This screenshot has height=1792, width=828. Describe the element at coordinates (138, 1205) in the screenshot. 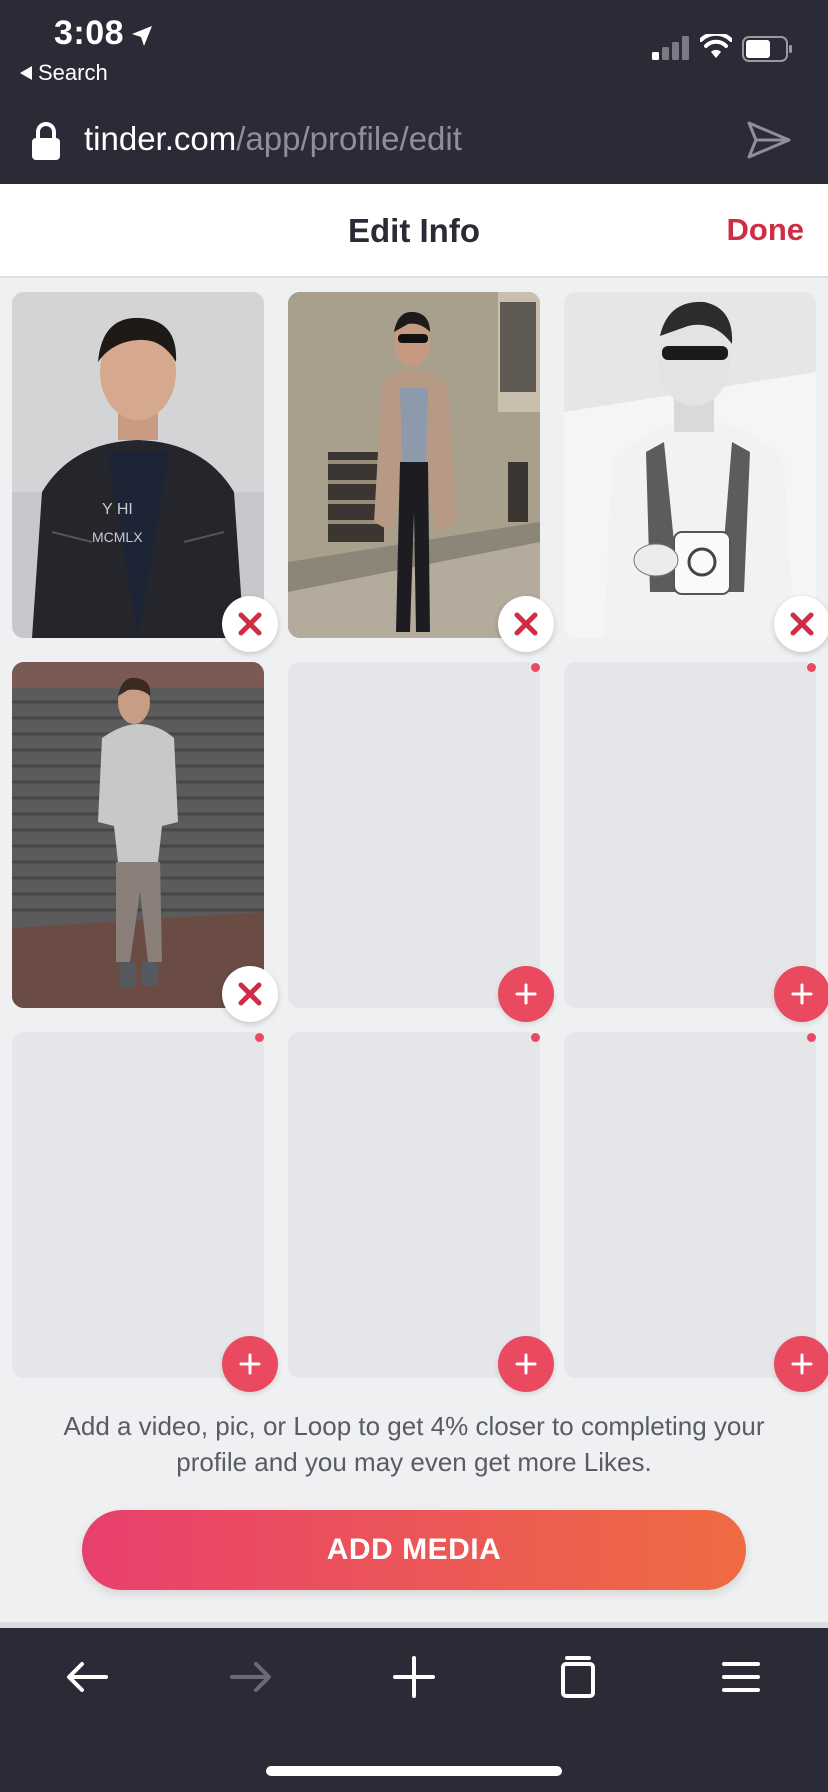

I see `media-slot-7-empty` at that location.